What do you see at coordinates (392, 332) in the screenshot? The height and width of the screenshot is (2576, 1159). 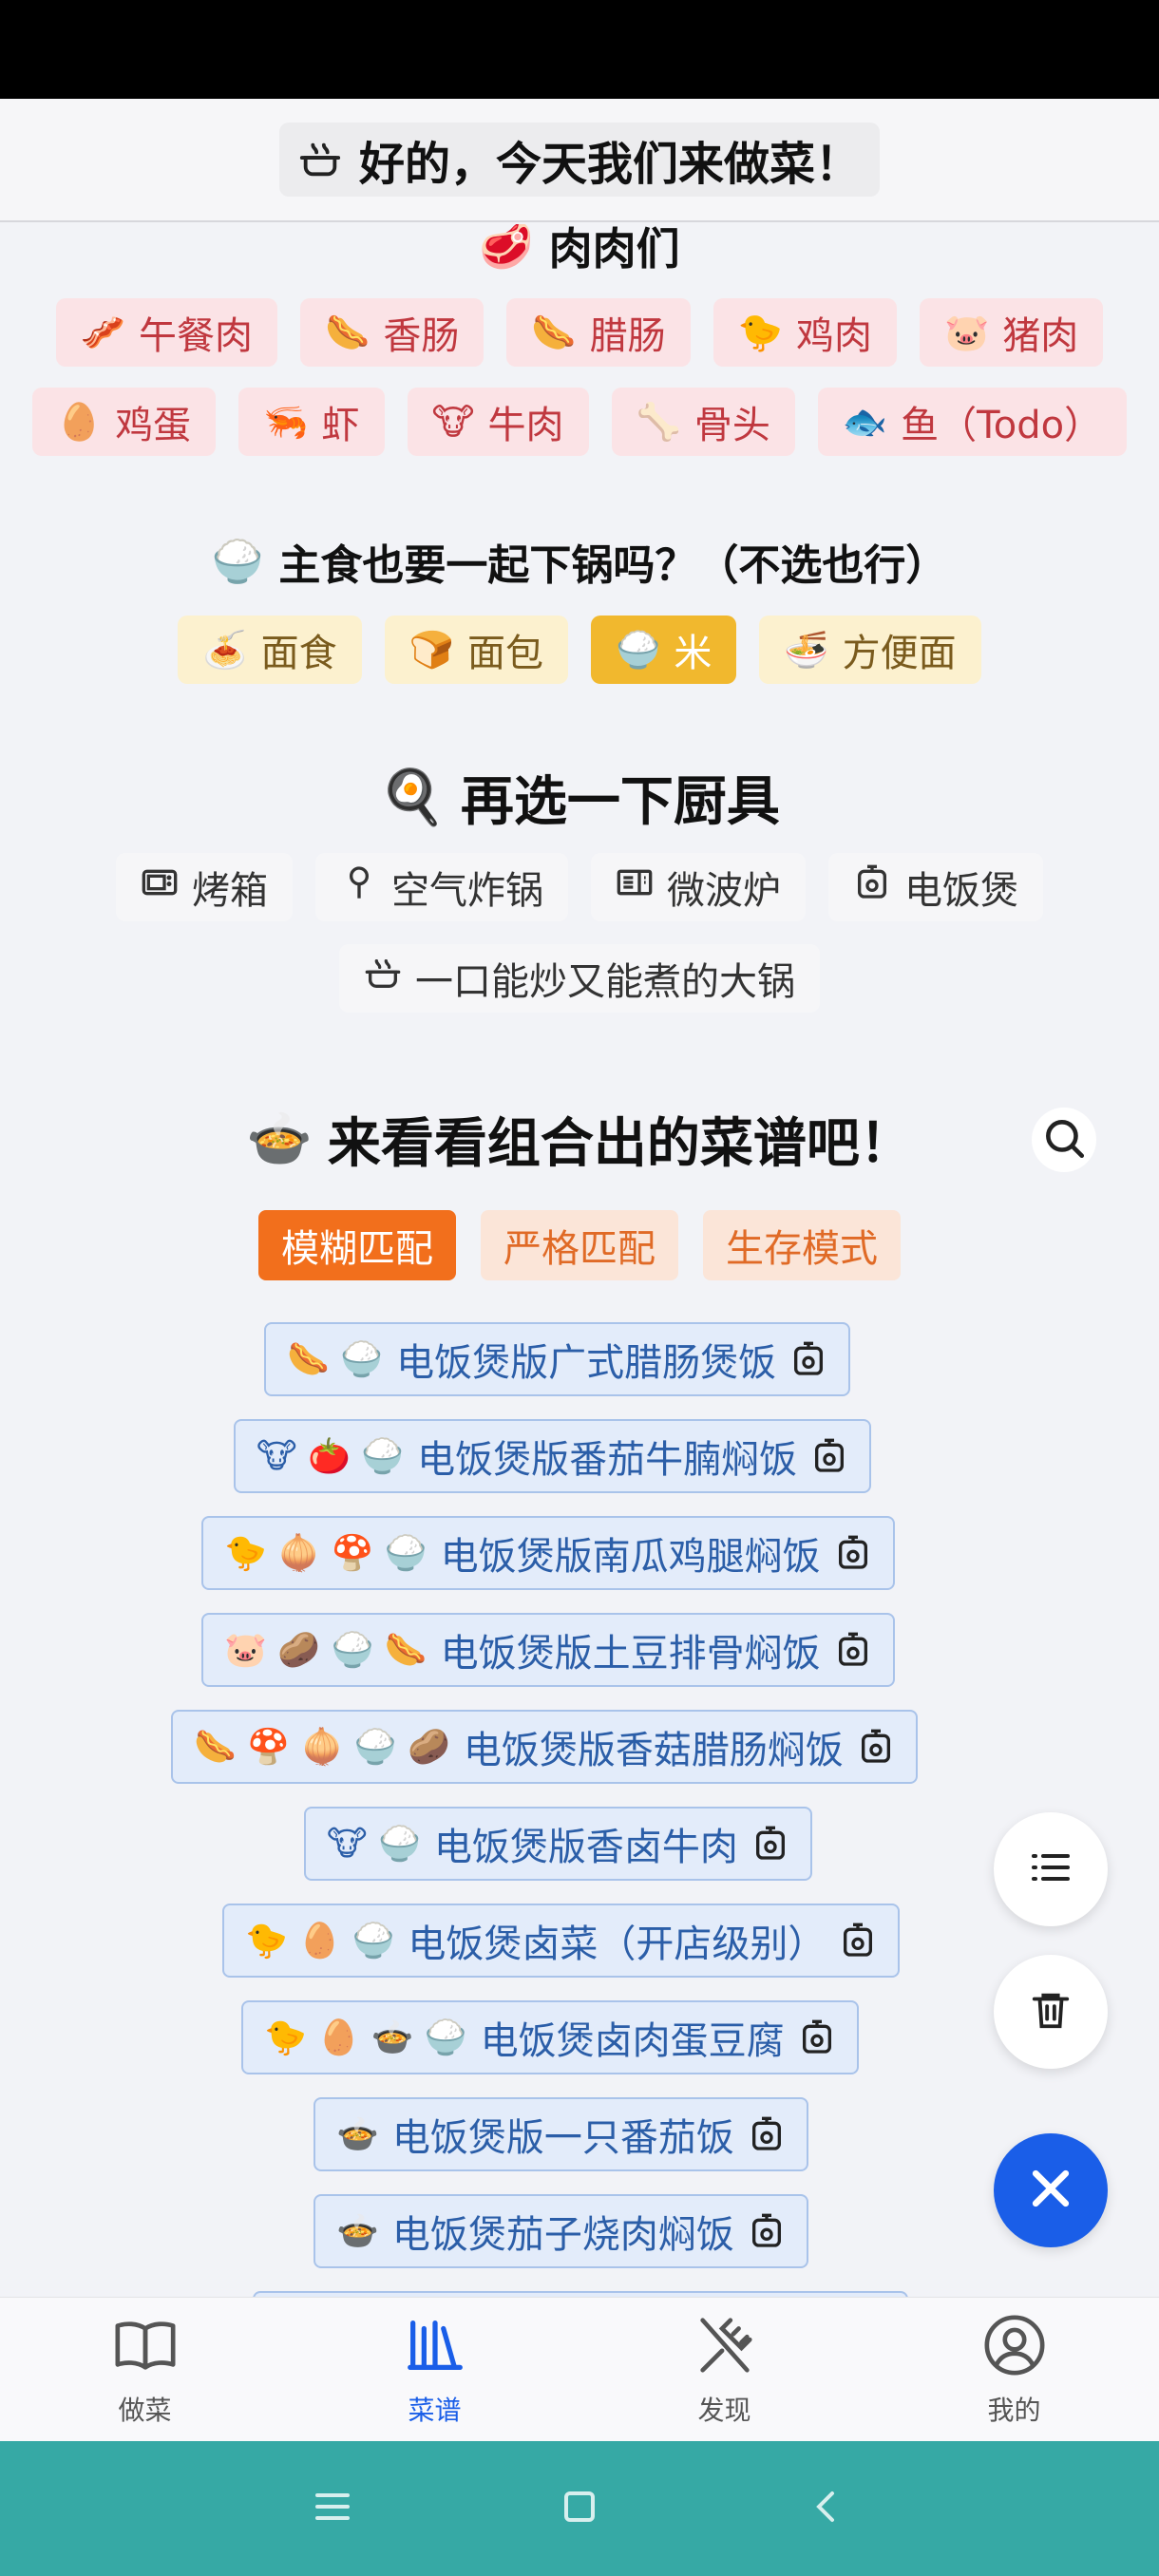 I see `meat-chip-sausage: 🌭 香肠` at bounding box center [392, 332].